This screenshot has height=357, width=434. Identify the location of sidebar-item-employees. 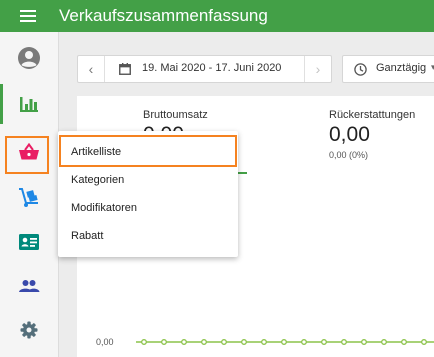
(29, 242).